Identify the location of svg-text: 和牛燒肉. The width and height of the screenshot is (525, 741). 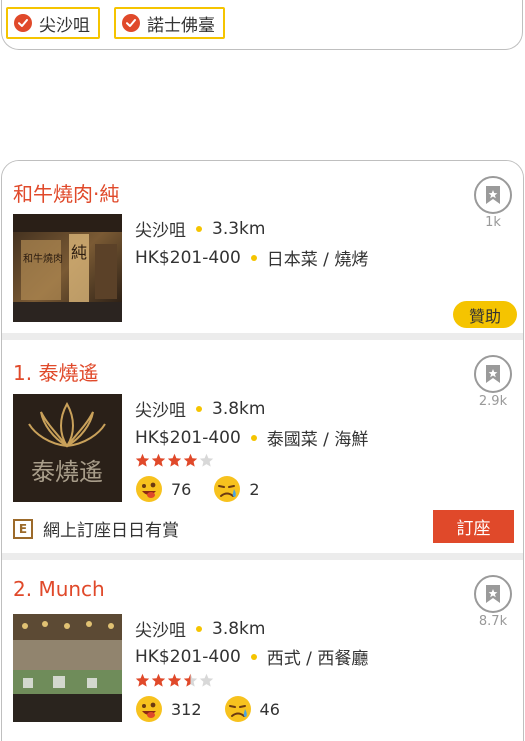
(43, 258).